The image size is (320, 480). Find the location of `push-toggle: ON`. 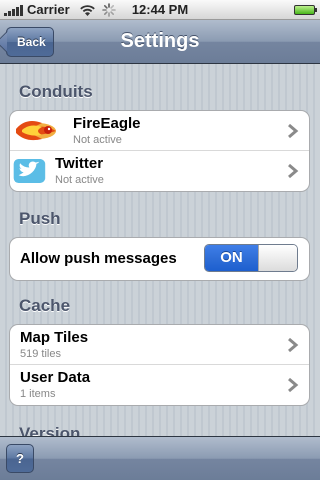

push-toggle: ON is located at coordinates (251, 258).